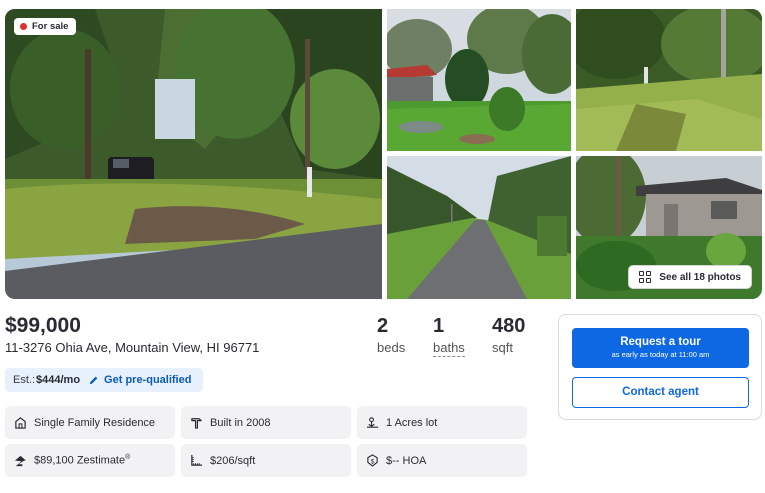 The image size is (765, 493). I want to click on baths-label: baths, so click(449, 348).